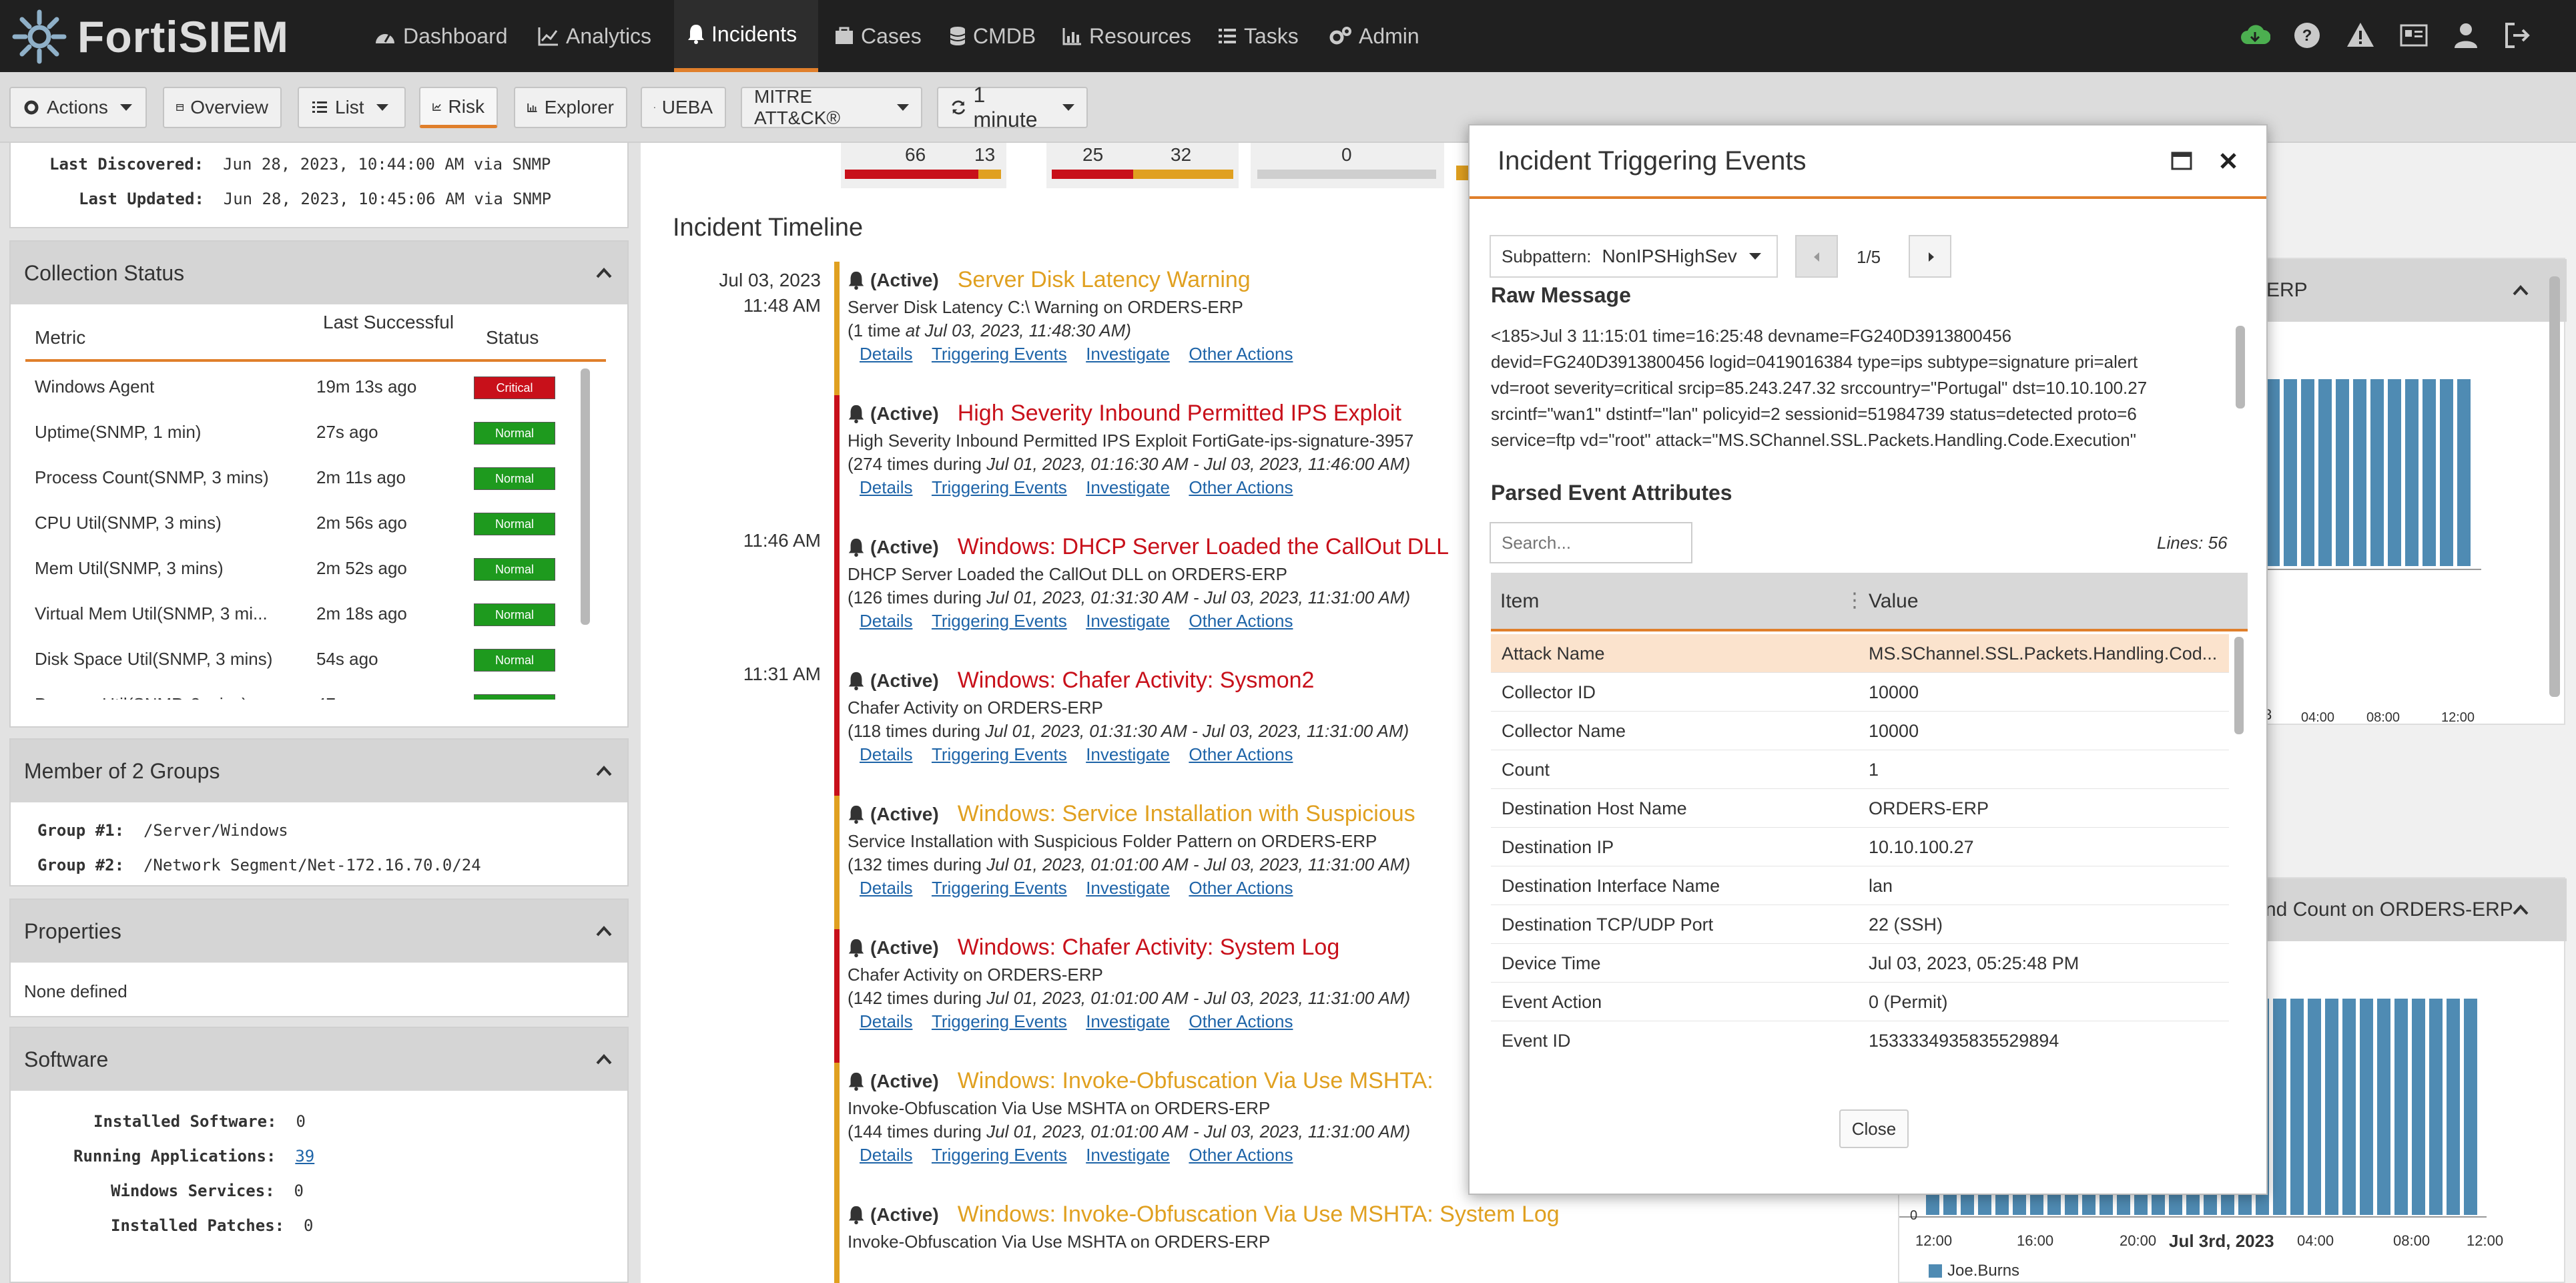  What do you see at coordinates (923, 165) in the screenshot?
I see `risk-bar-1: 66 13` at bounding box center [923, 165].